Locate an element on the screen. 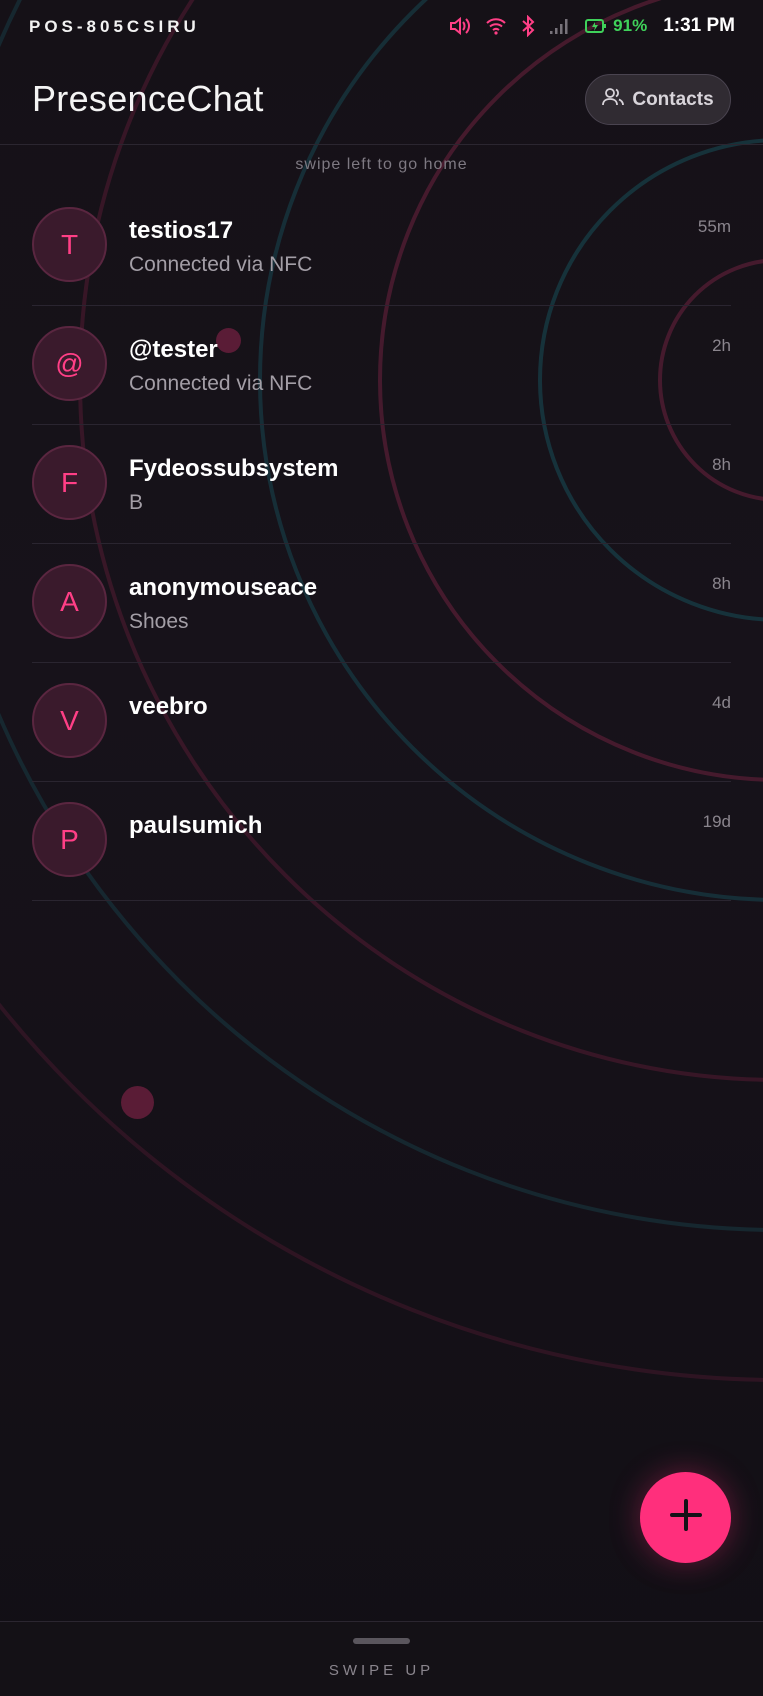 The height and width of the screenshot is (1696, 763). bluetooth-icon is located at coordinates (528, 26).